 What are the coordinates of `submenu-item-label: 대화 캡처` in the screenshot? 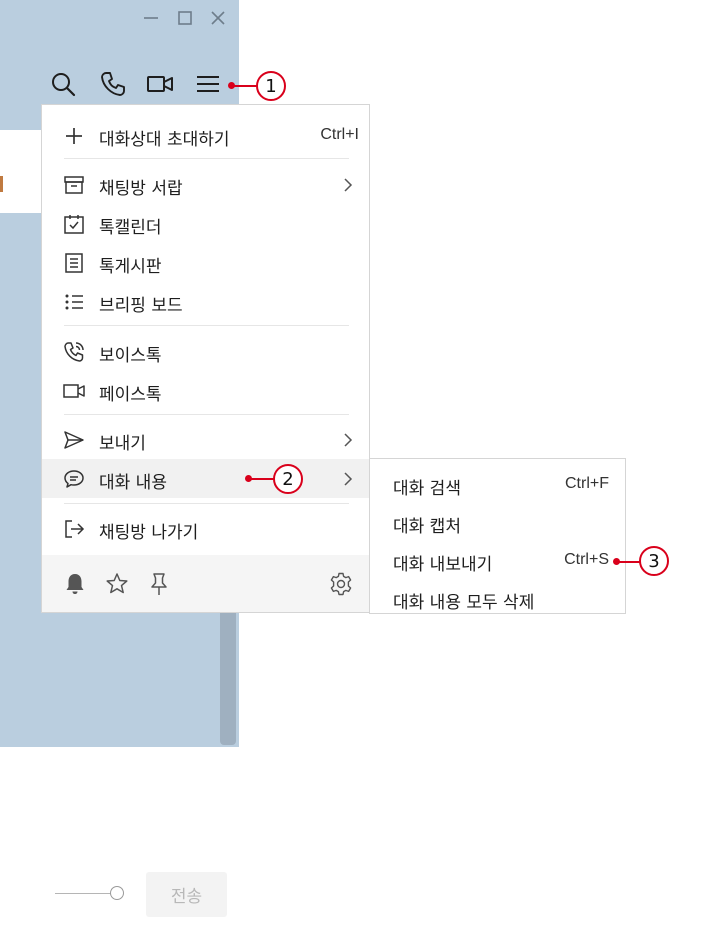 It's located at (427, 527).